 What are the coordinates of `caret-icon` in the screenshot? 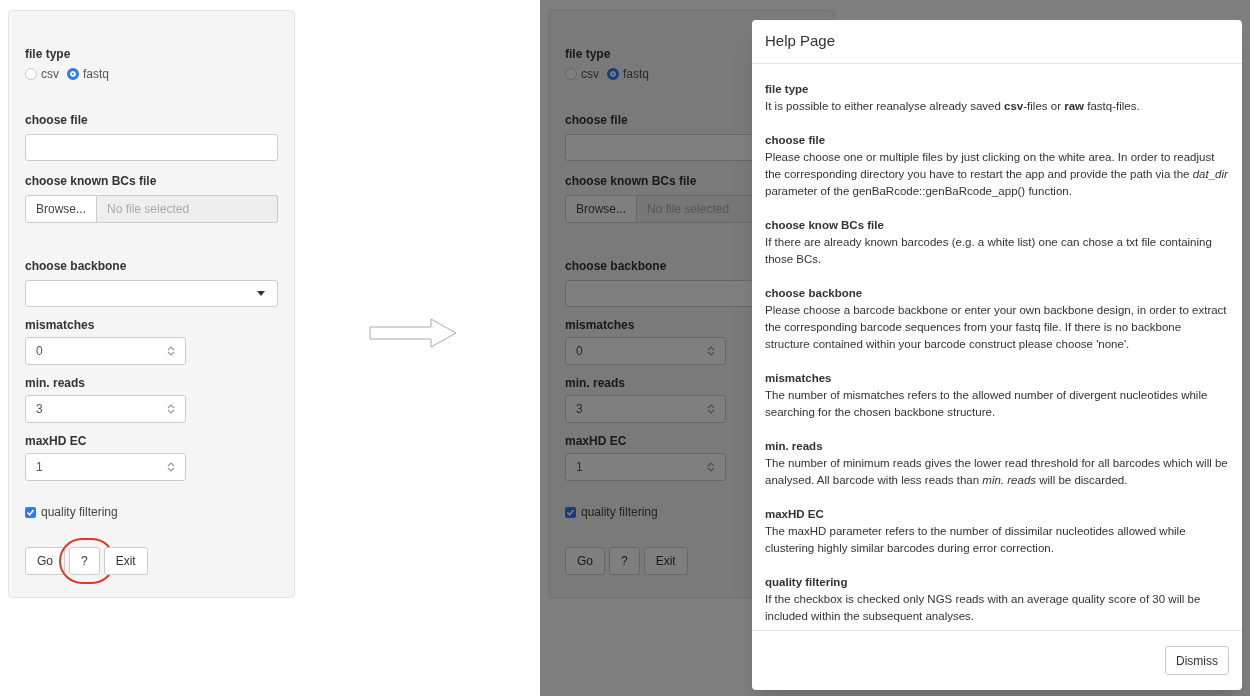 It's located at (261, 293).